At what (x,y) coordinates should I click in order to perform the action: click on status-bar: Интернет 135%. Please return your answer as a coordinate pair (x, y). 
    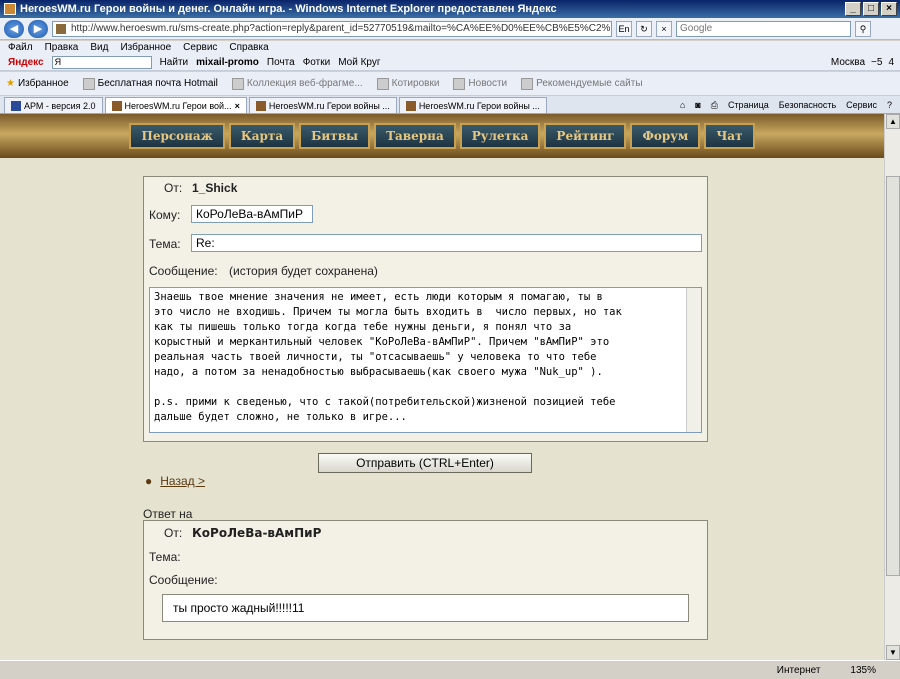
    Looking at the image, I should click on (450, 669).